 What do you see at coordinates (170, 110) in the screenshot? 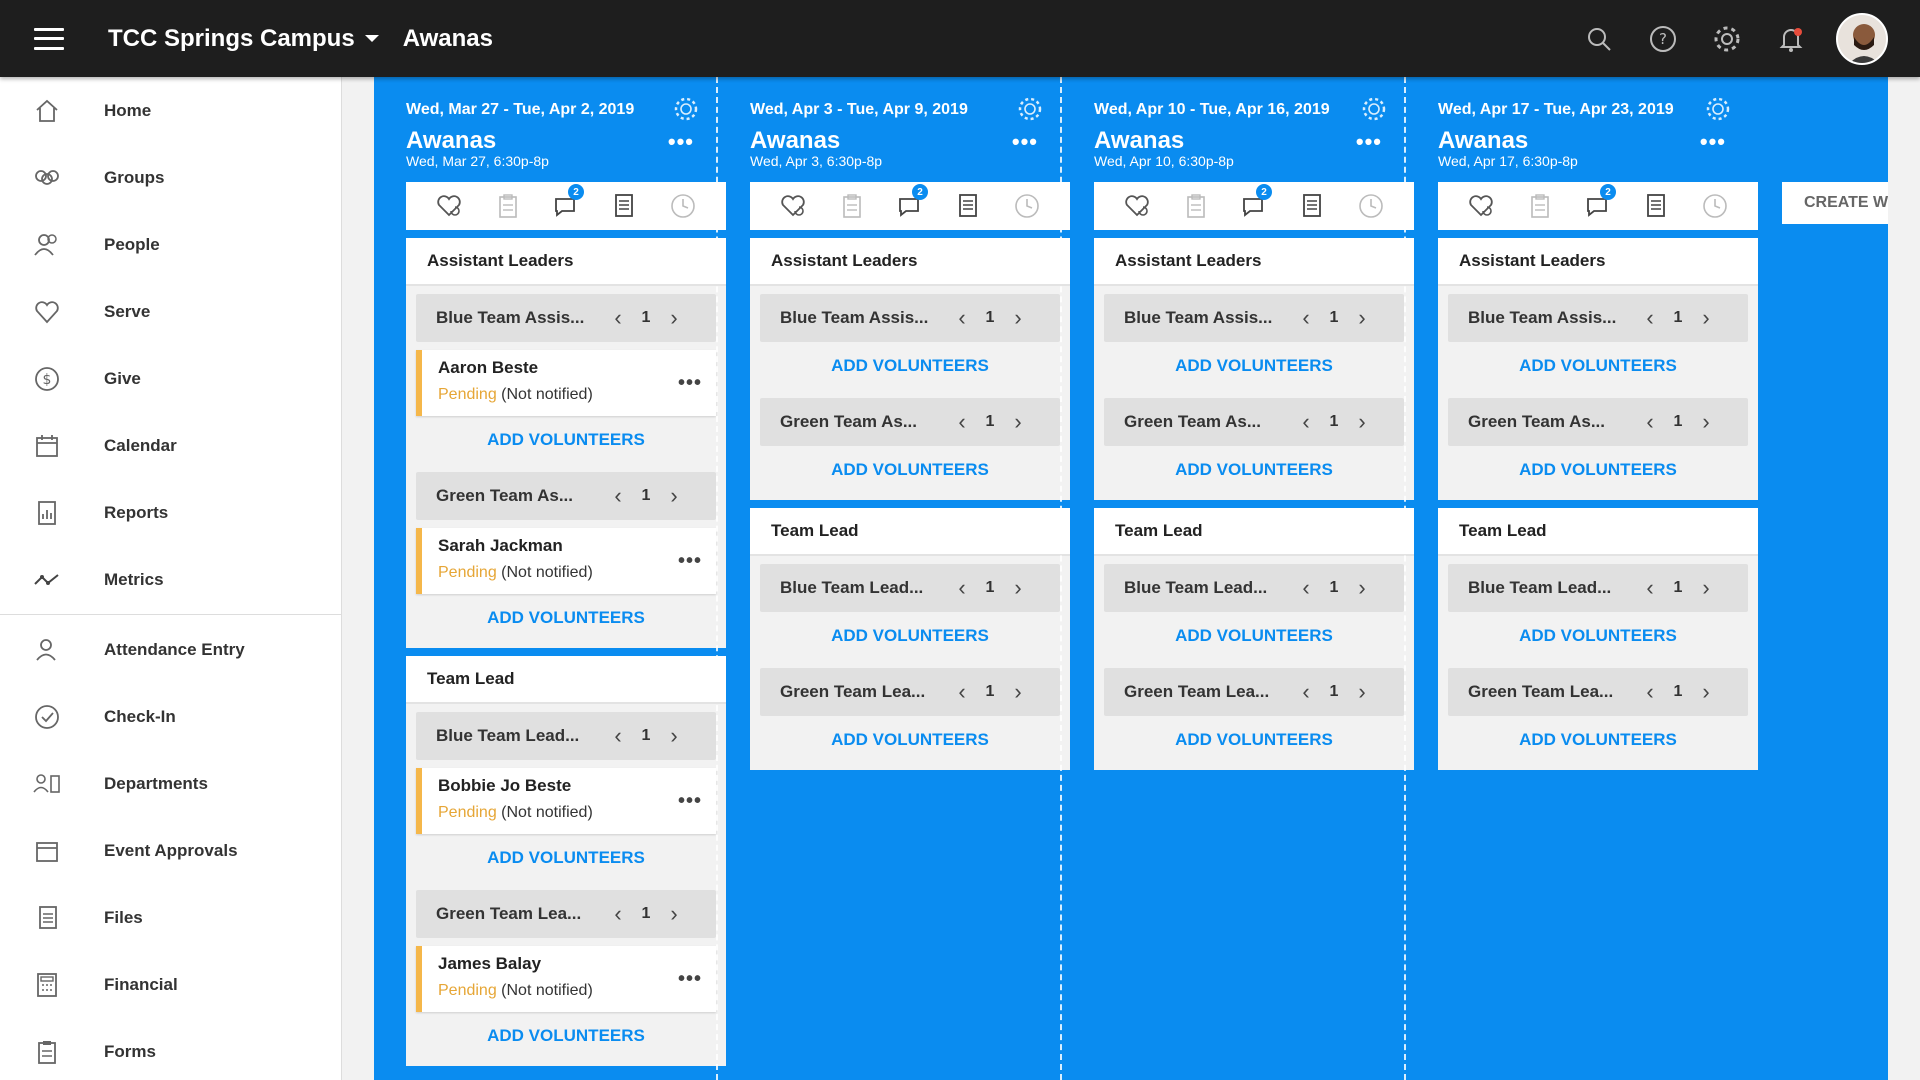
I see `sidebar-item-home: Home` at bounding box center [170, 110].